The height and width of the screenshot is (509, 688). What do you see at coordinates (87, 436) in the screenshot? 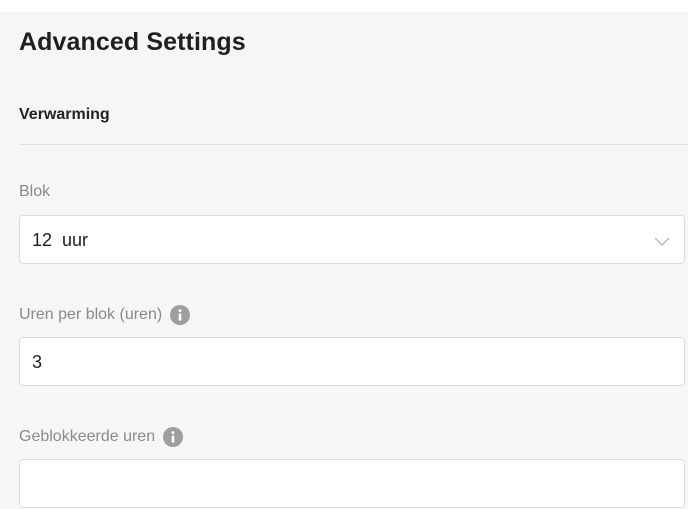
I see `geblokkeerde-uren-label-text: Geblokkeerde uren` at bounding box center [87, 436].